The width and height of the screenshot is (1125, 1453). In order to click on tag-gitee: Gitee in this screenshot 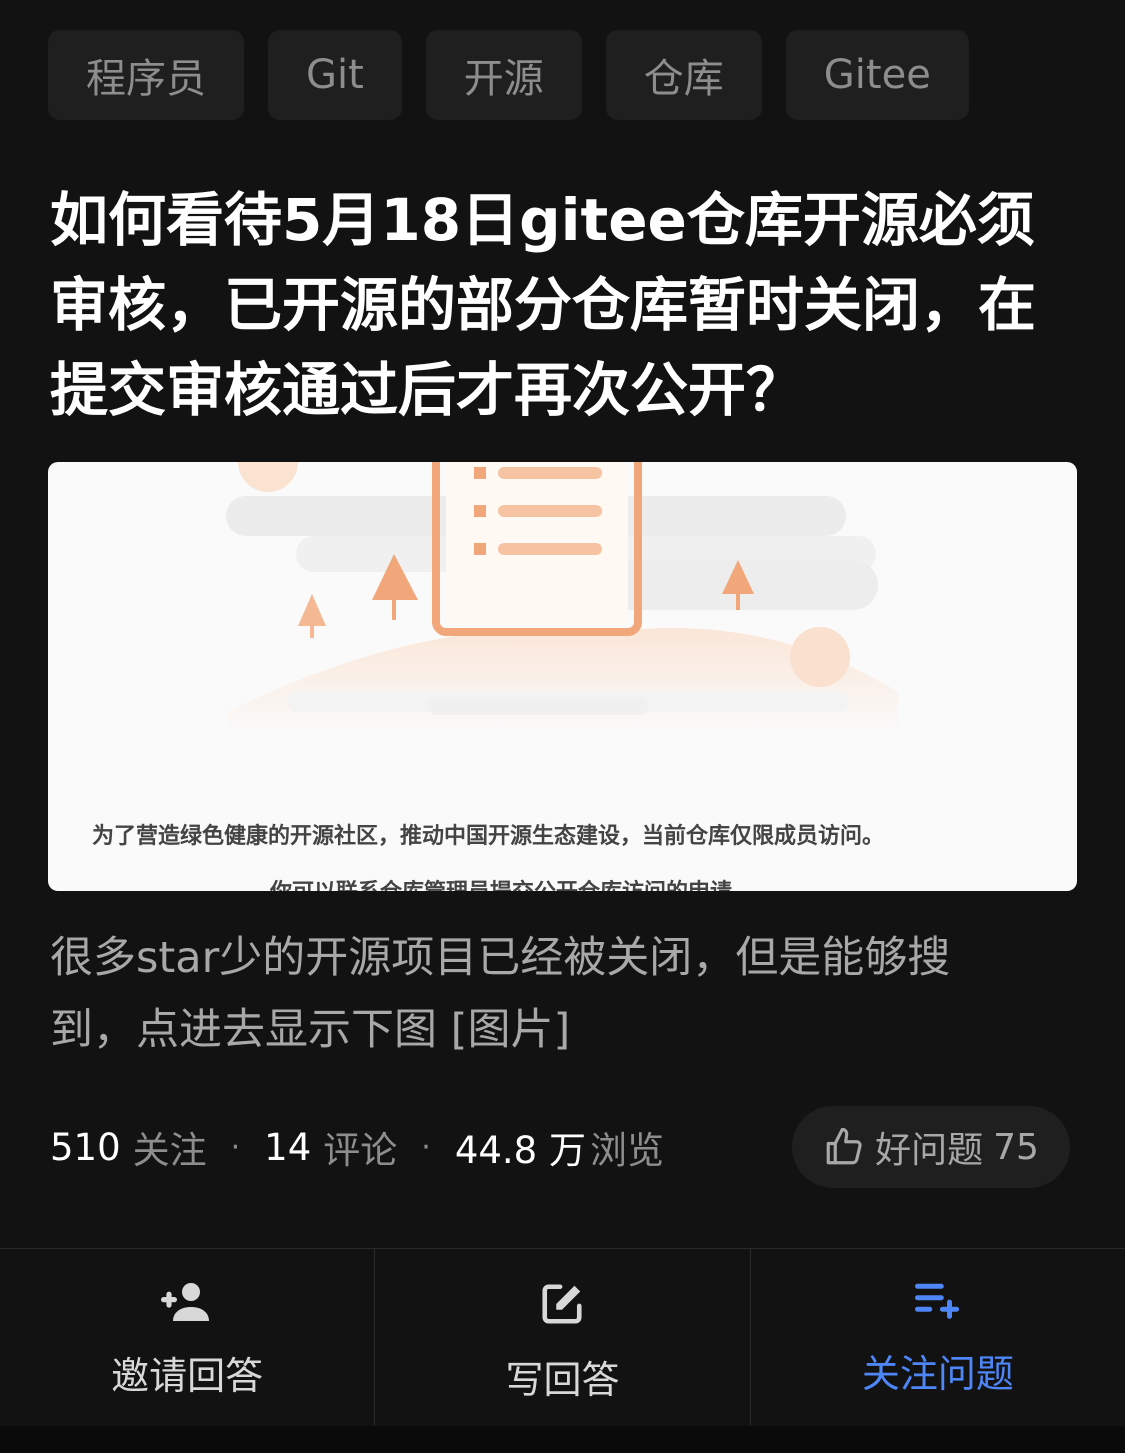, I will do `click(877, 75)`.